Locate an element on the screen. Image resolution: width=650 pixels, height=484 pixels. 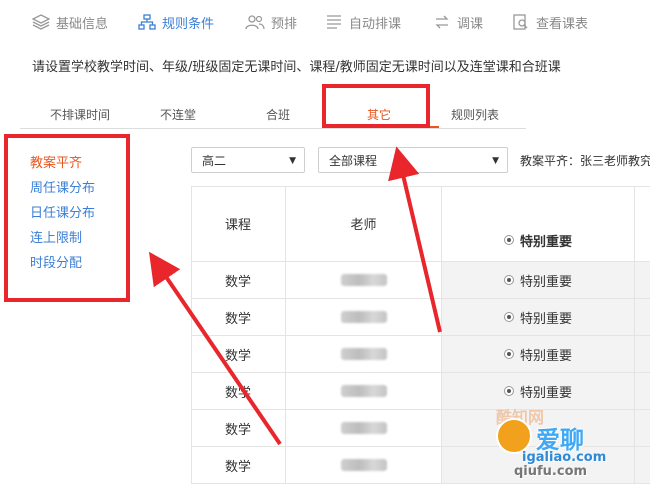
watermark-circle-icon is located at coordinates (514, 436).